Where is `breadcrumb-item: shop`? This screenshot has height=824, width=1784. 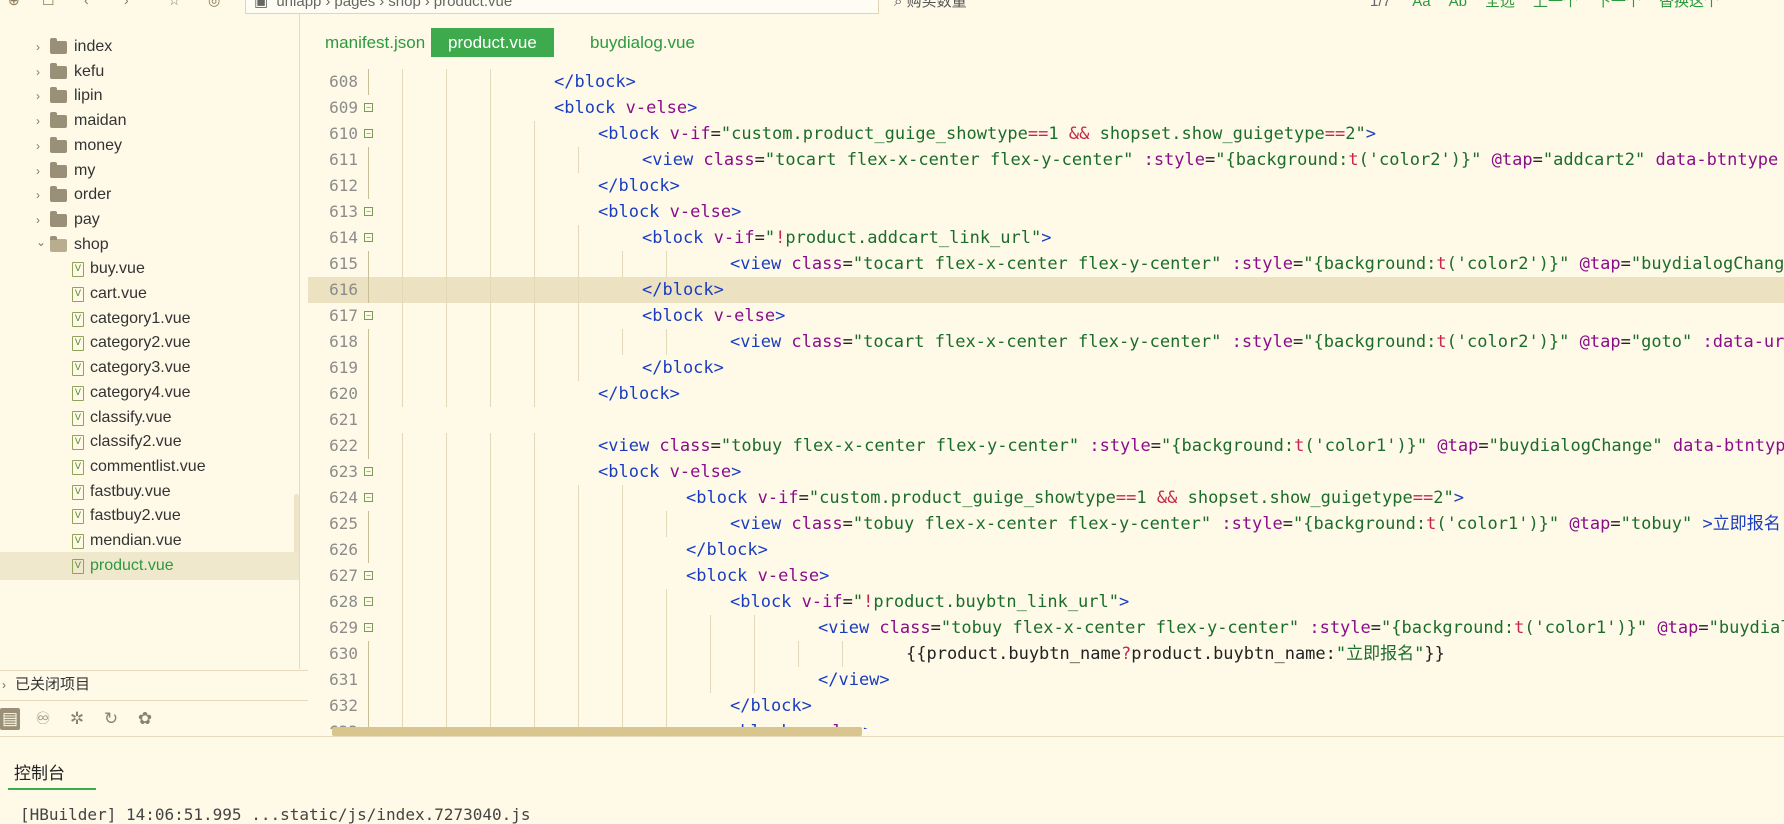 breadcrumb-item: shop is located at coordinates (404, 5).